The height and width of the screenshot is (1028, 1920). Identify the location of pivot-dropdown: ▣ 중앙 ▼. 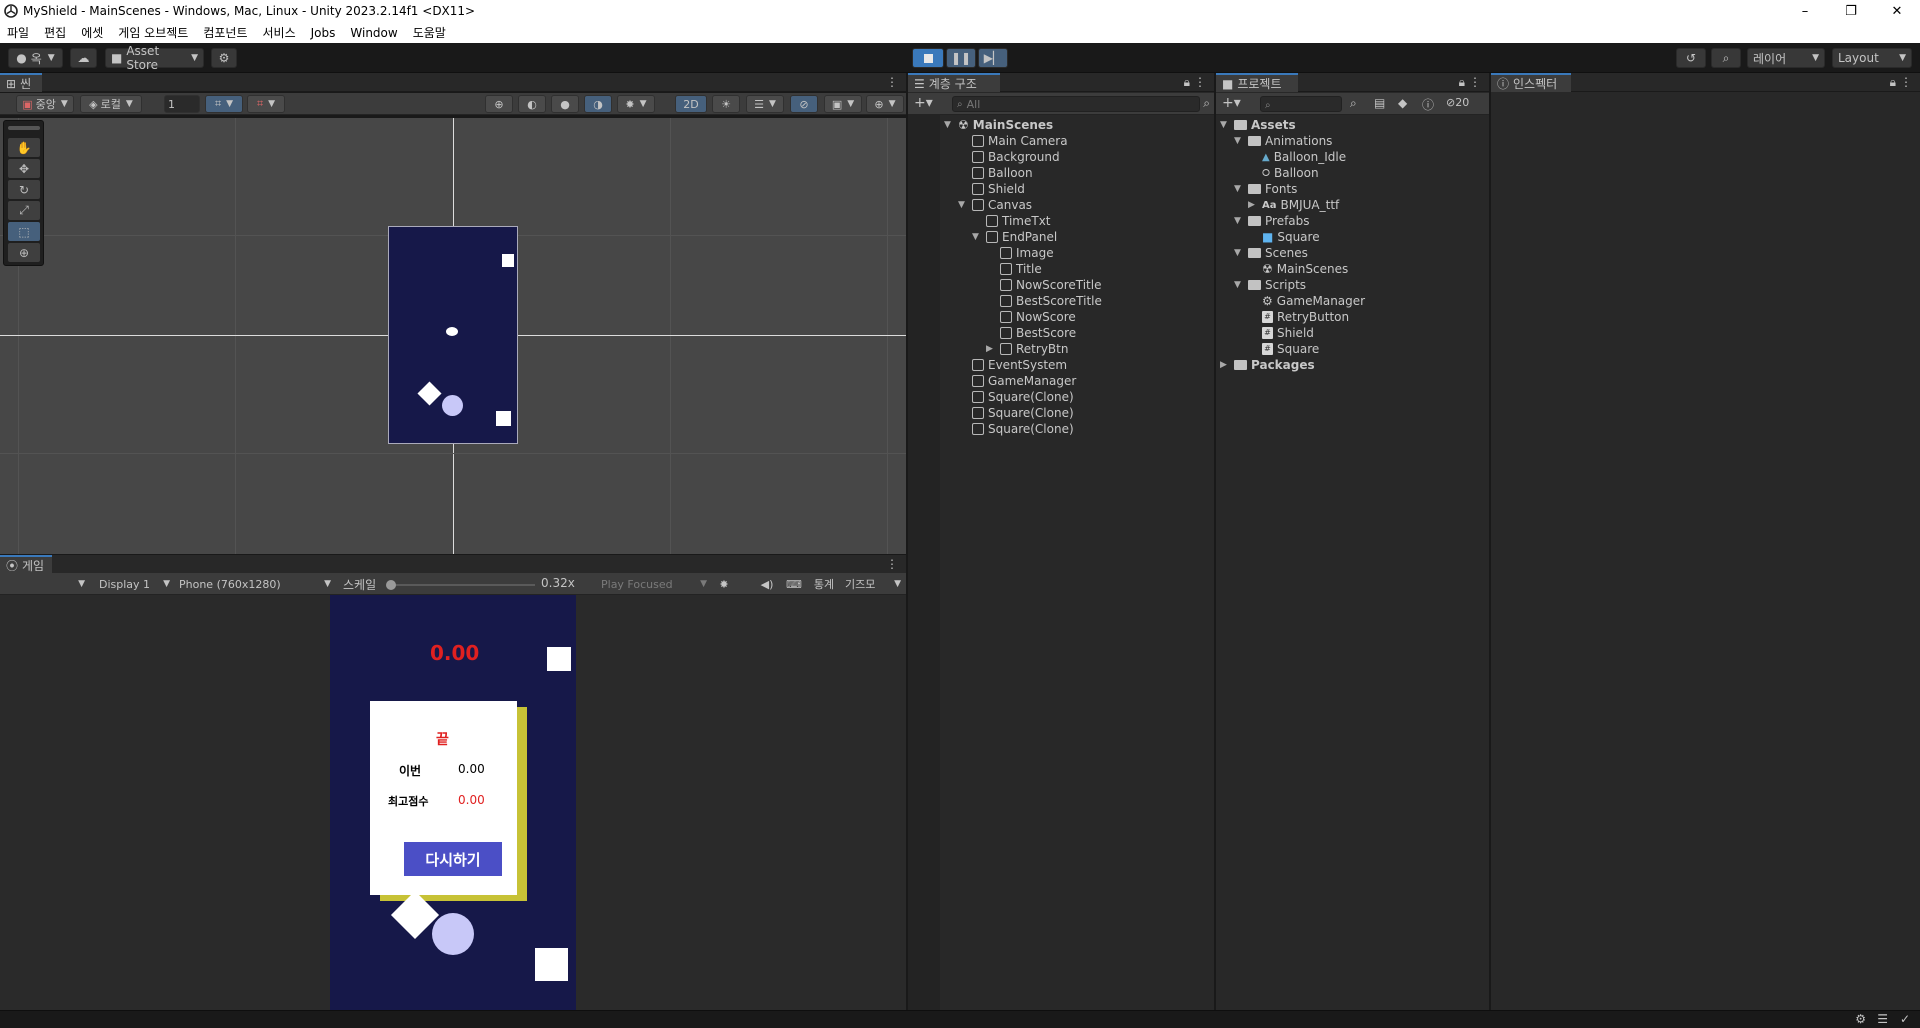
(45, 104).